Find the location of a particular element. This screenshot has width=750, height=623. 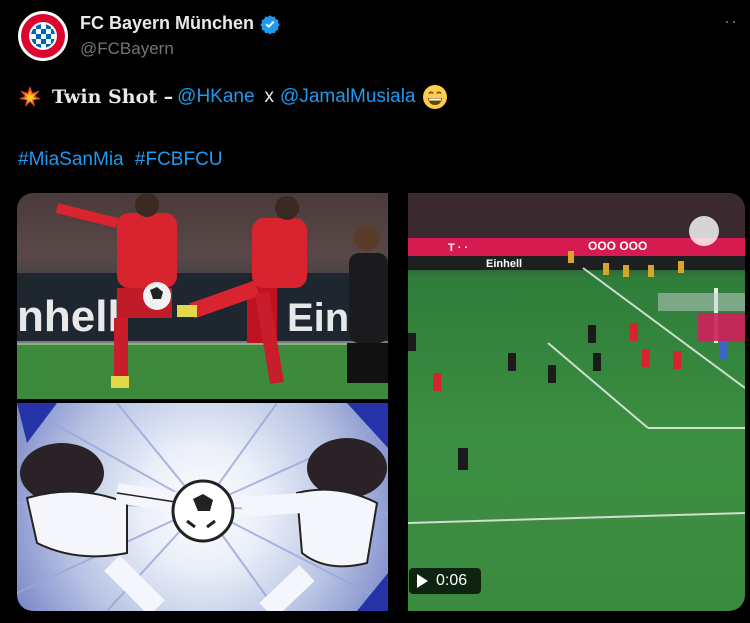

display-name: FC Bayern München is located at coordinates (167, 23).